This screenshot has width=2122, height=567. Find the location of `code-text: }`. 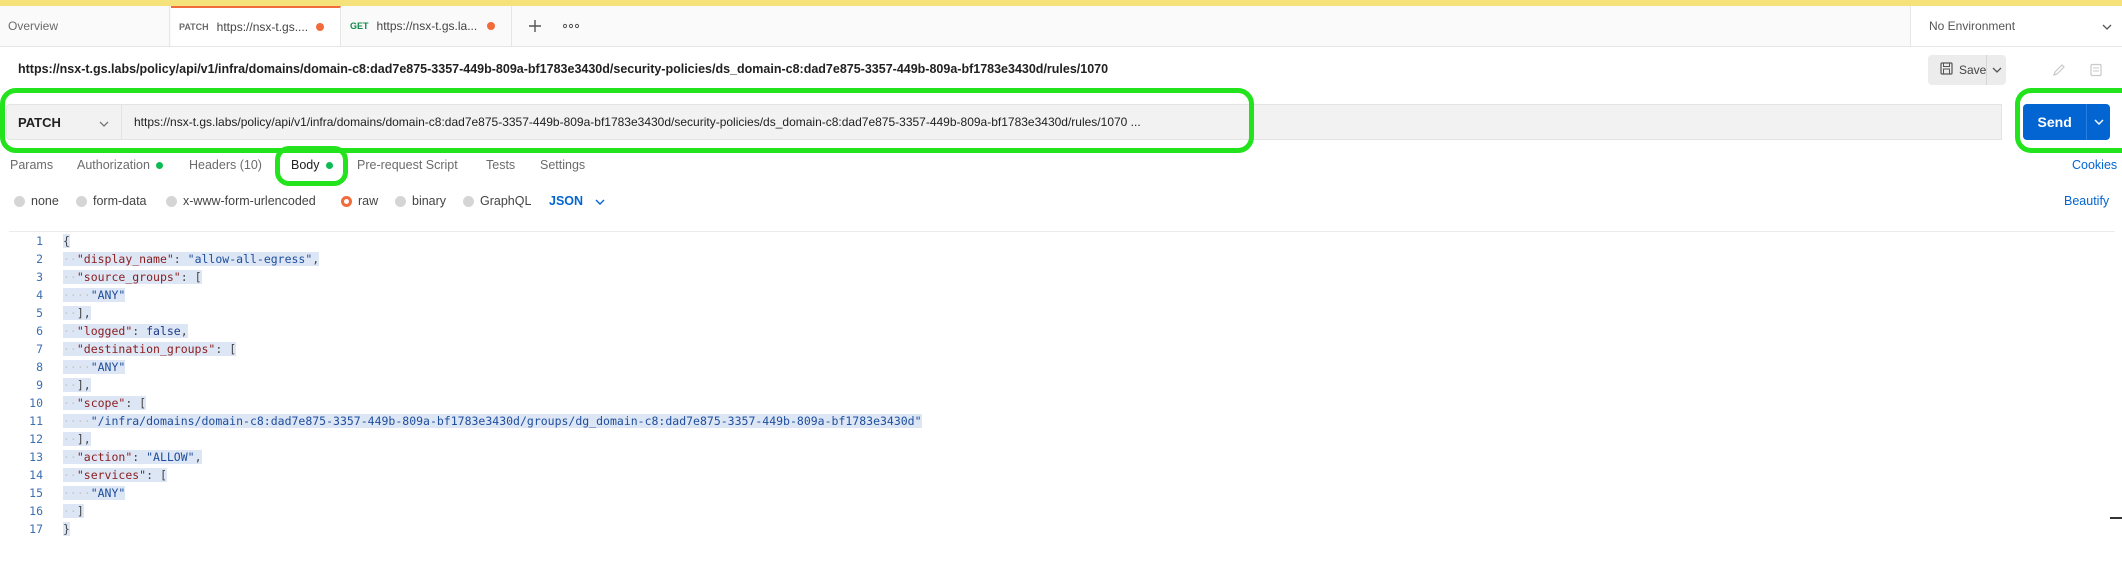

code-text: } is located at coordinates (66, 529).